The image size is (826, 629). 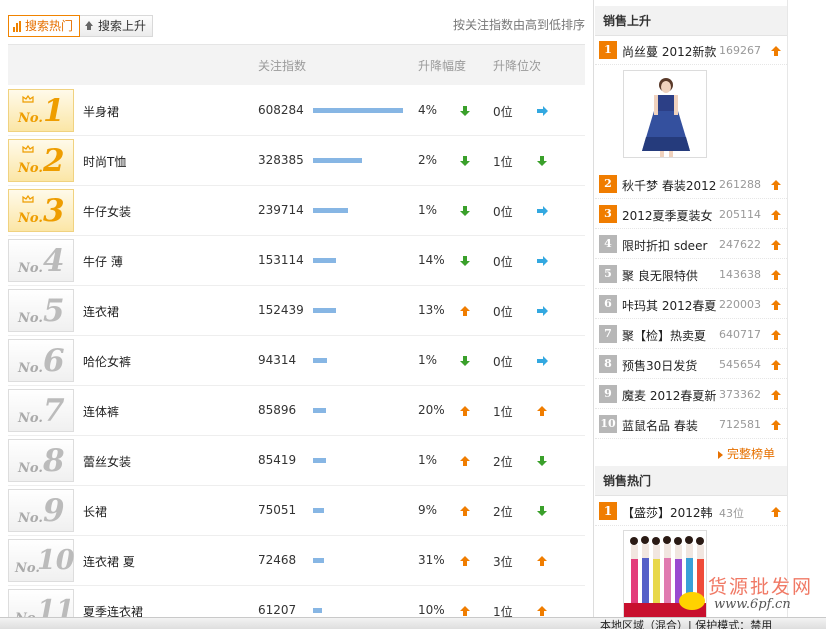 I want to click on rank-number: 8, so click(x=54, y=461).